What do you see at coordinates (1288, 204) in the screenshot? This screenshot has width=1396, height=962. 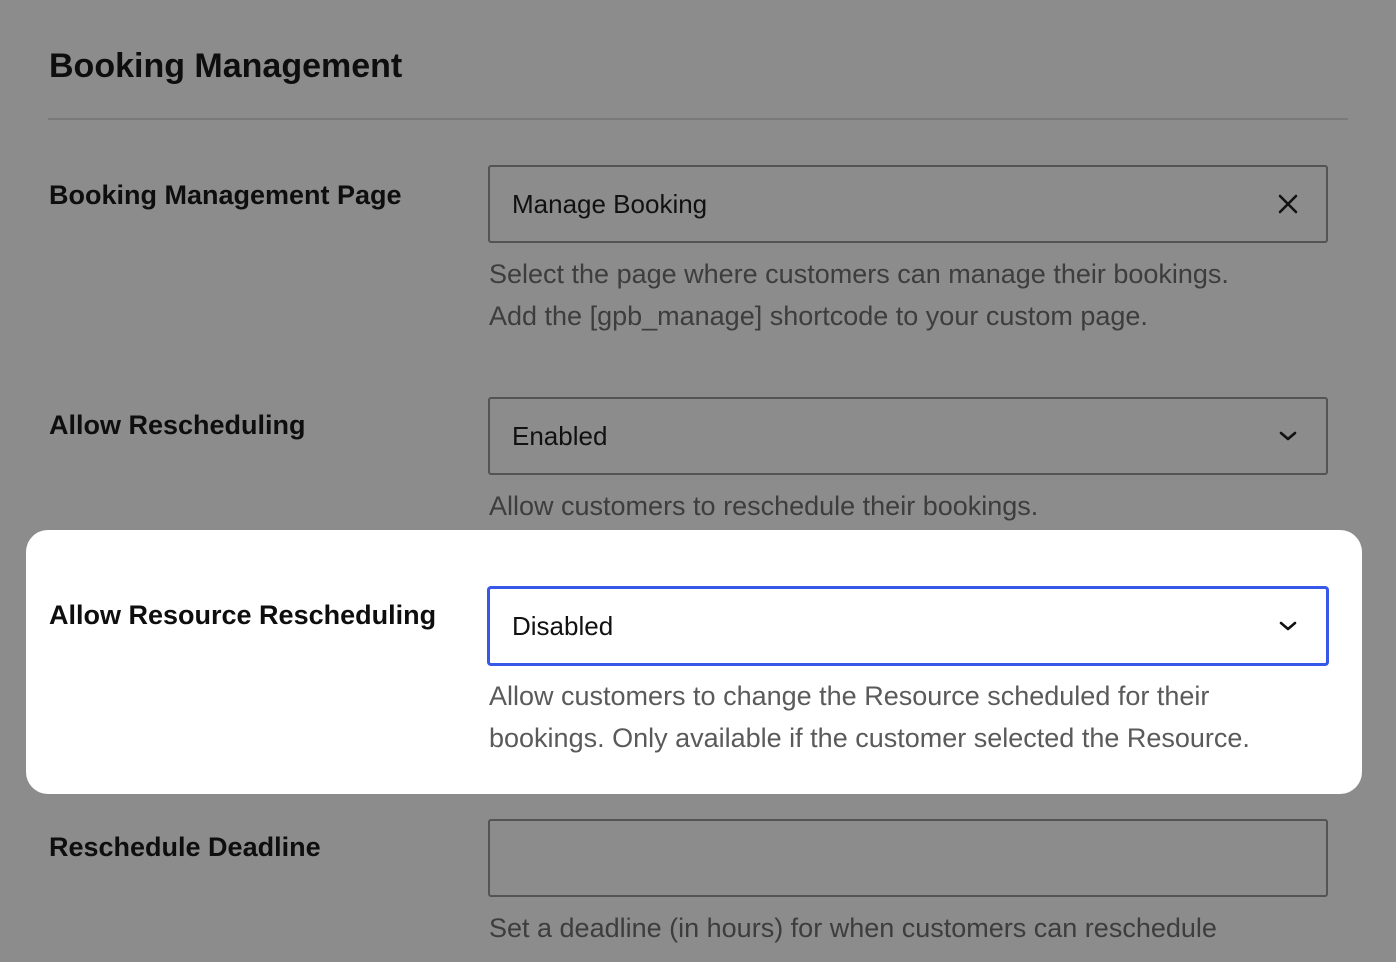 I see `close-icon` at bounding box center [1288, 204].